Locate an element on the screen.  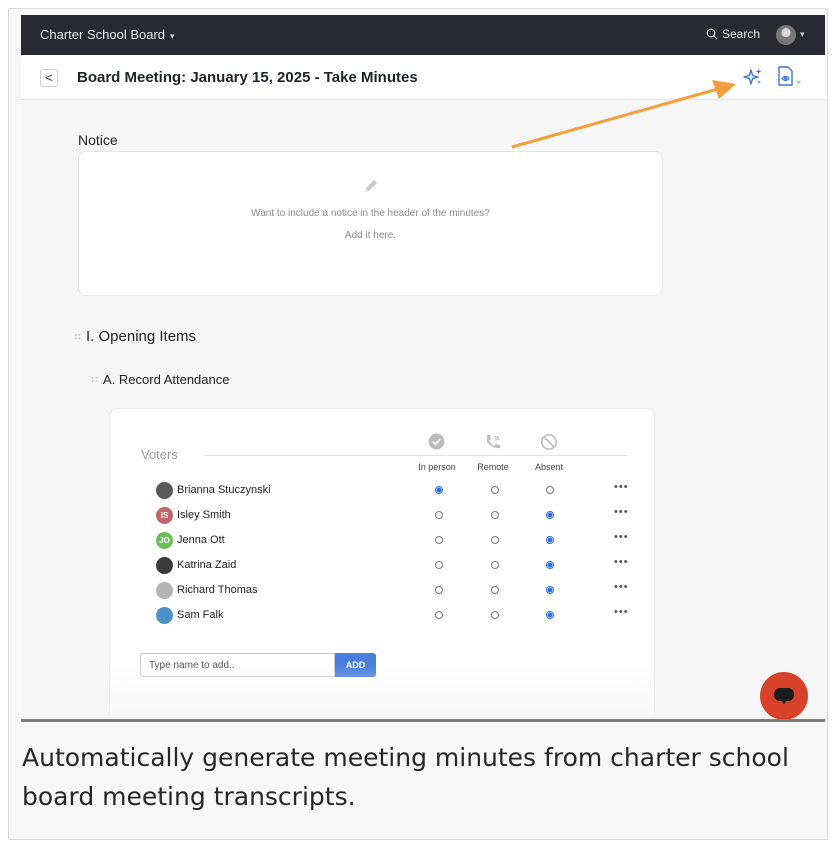
agenda-item-title: A. Record Attendance is located at coordinates (160, 379).